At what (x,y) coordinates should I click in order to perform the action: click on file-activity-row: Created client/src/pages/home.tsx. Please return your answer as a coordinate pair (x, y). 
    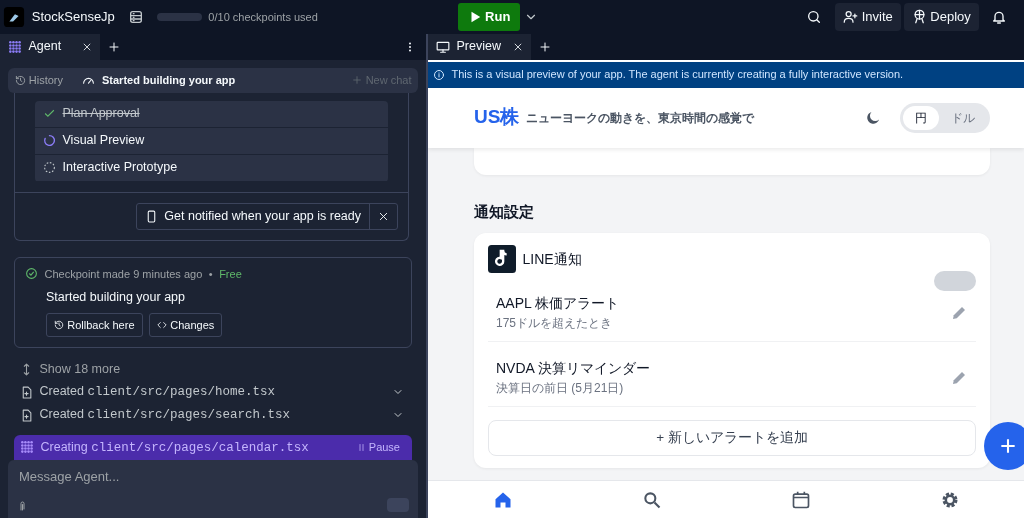
    Looking at the image, I should click on (213, 392).